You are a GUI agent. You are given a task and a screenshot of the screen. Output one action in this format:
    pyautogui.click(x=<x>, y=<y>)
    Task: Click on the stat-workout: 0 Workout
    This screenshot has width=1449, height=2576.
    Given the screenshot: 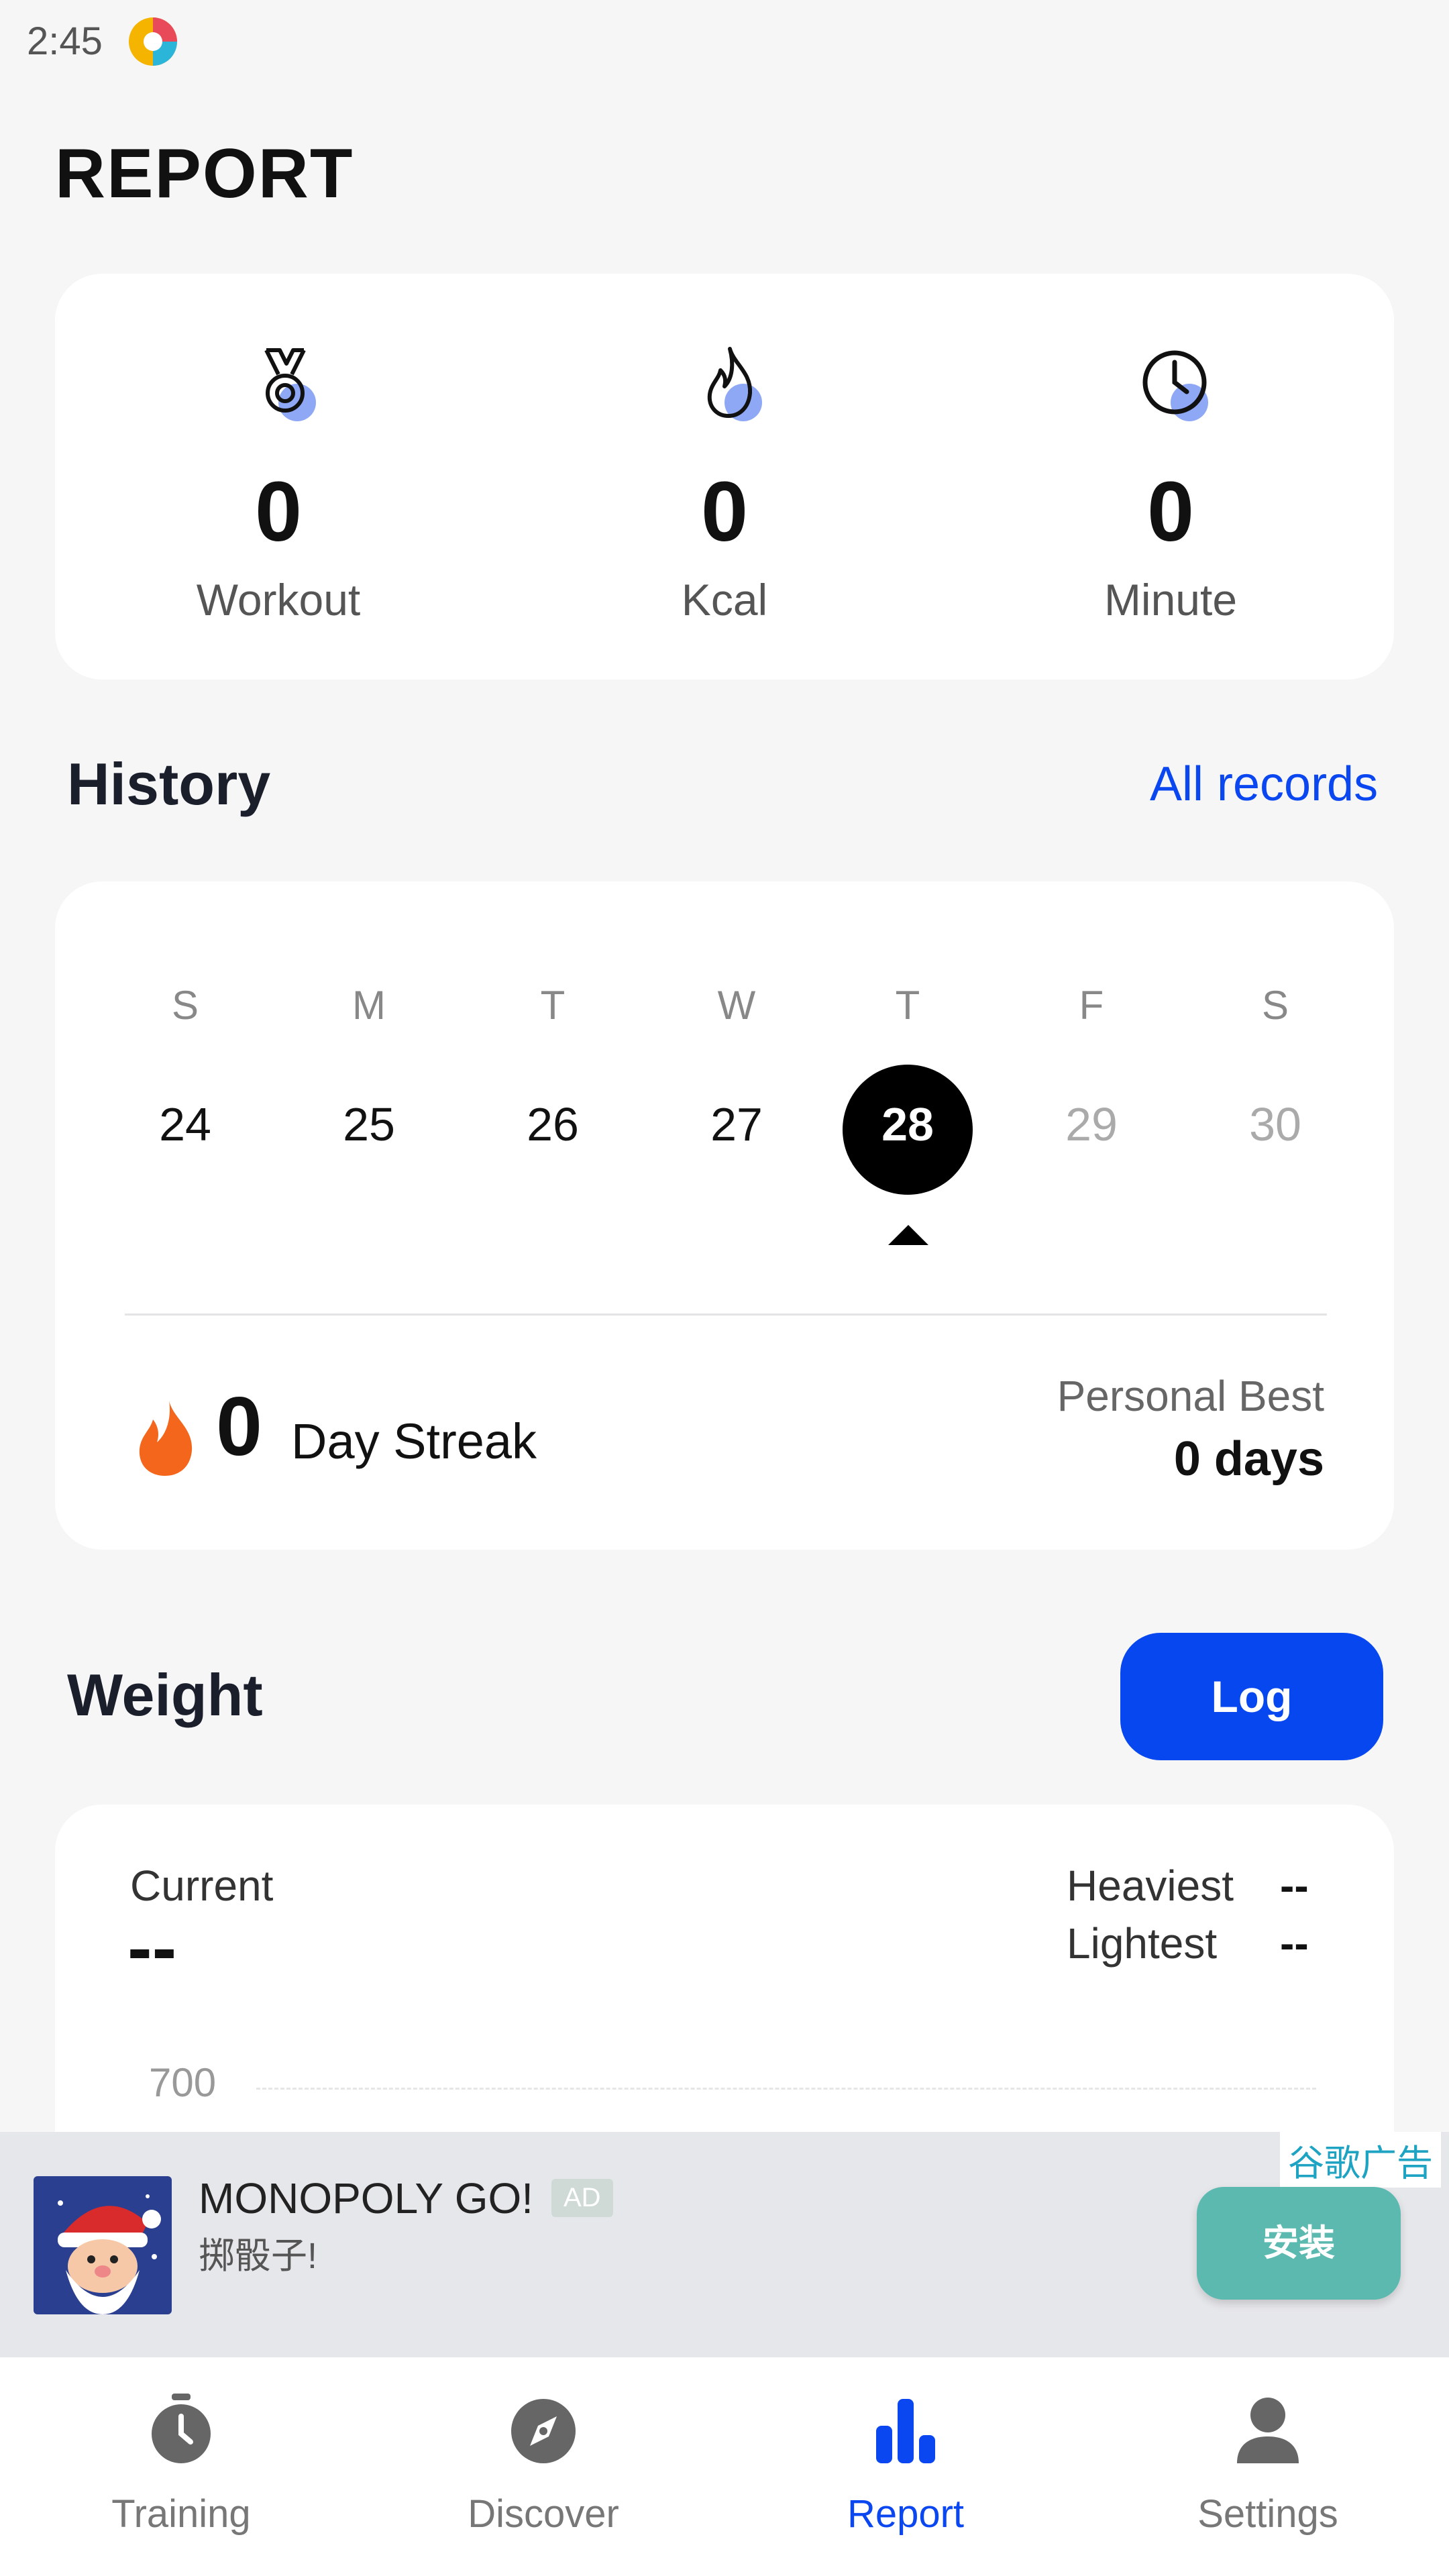 What is the action you would take?
    pyautogui.click(x=278, y=477)
    